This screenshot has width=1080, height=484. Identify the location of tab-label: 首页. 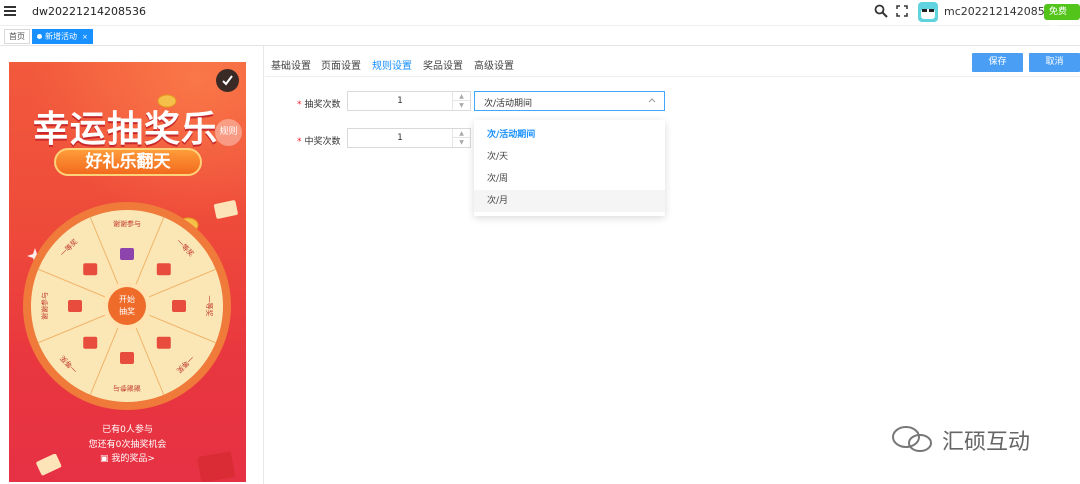
(17, 36).